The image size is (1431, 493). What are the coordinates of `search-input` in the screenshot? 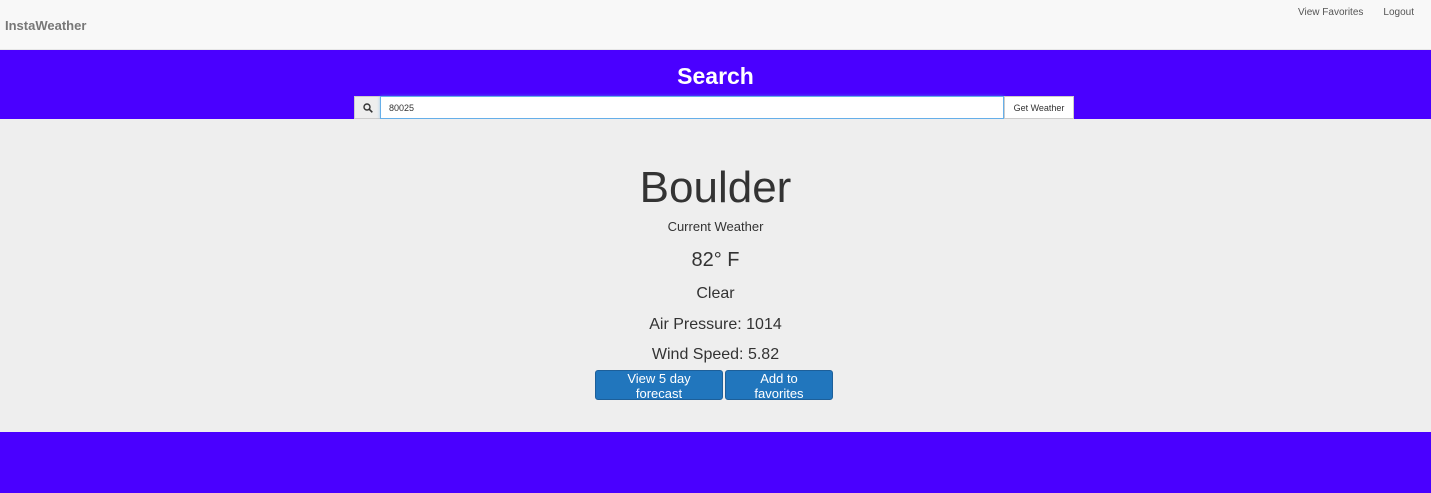 It's located at (692, 107).